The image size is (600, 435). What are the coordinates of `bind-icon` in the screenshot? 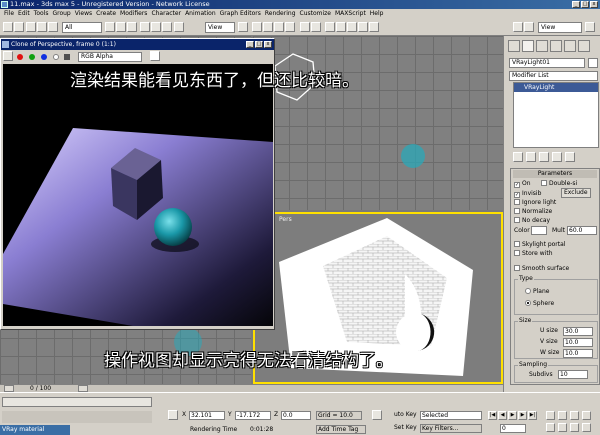 It's located at (53, 27).